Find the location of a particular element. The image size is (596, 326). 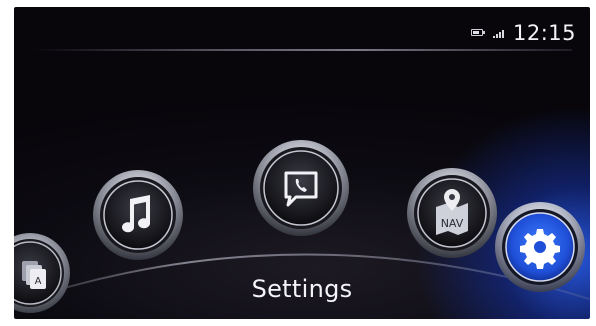

gear-icon is located at coordinates (540, 249).